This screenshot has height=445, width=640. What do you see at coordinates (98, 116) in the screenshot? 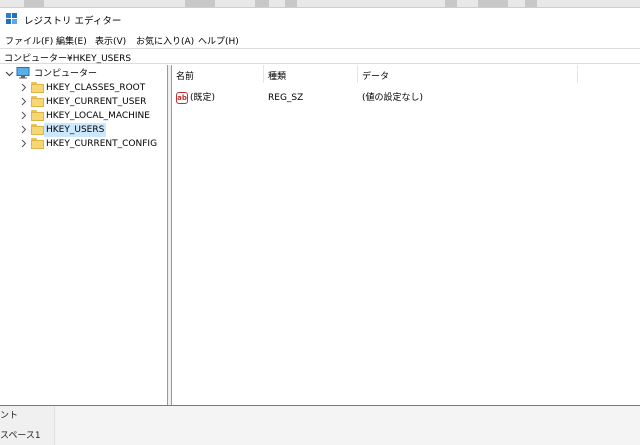
I see `tree-item-label: HKEY_LOCAL_MACHINE` at bounding box center [98, 116].